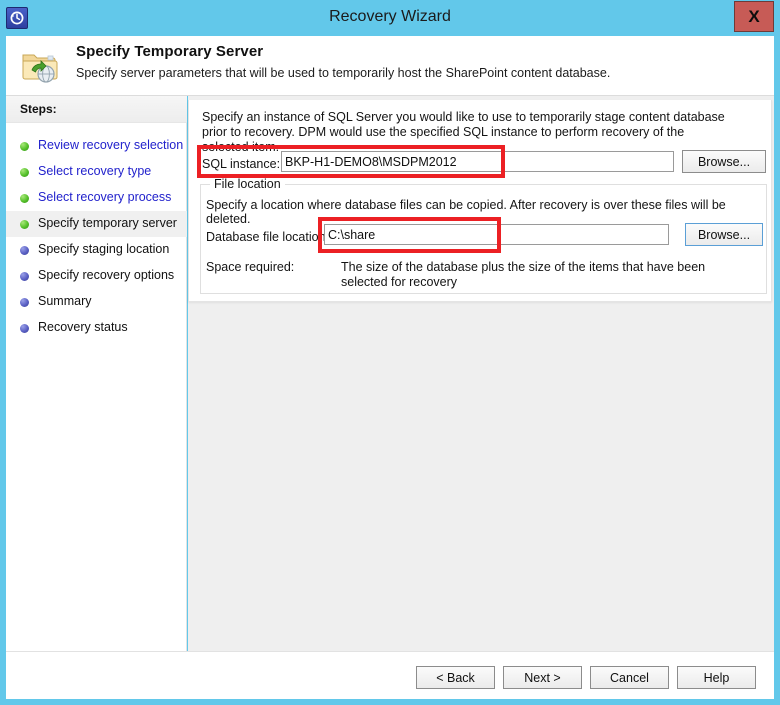 The width and height of the screenshot is (780, 705). Describe the element at coordinates (477, 161) in the screenshot. I see `sql-instance-input` at that location.